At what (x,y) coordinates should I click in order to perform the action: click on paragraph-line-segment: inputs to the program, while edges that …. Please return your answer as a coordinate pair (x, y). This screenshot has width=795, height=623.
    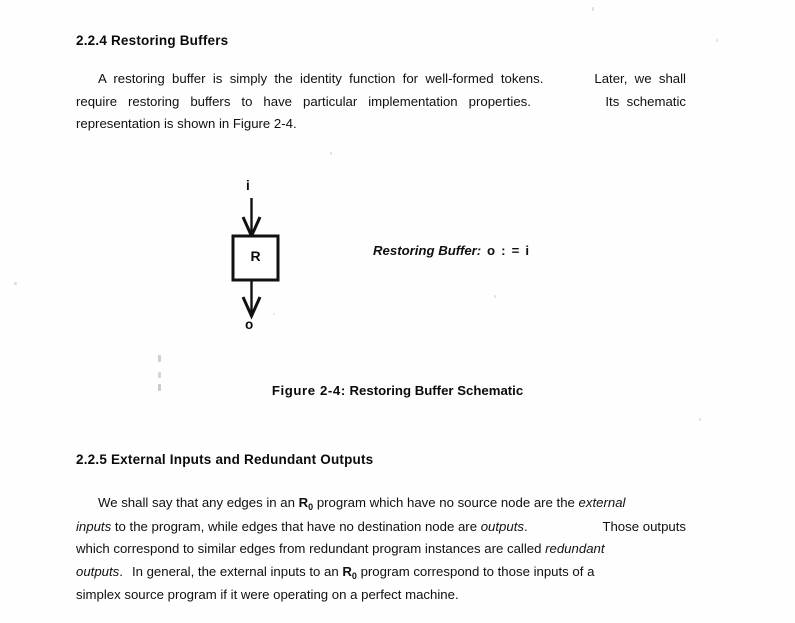
    Looking at the image, I should click on (302, 527).